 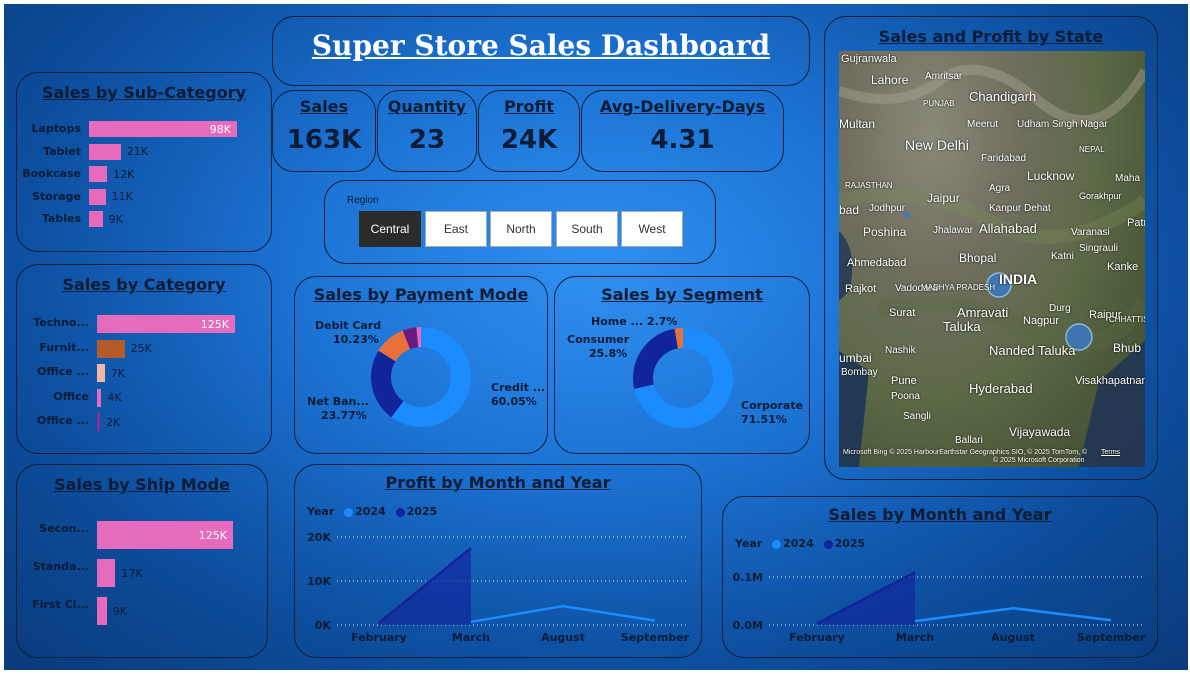 I want to click on map-place-label: Nashik, so click(x=900, y=350).